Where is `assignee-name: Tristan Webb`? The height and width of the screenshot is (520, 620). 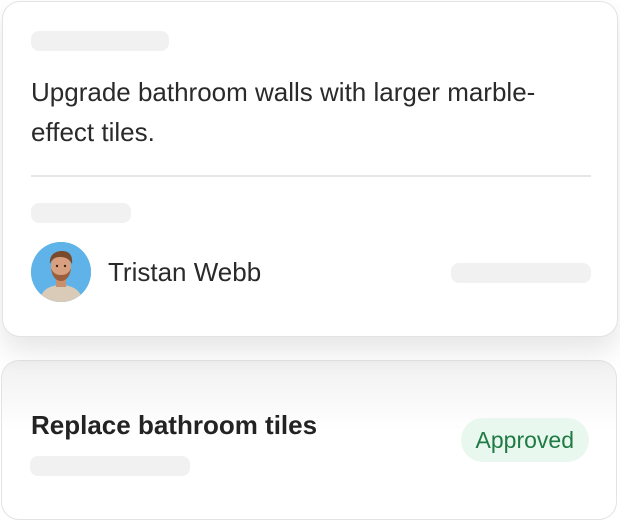 assignee-name: Tristan Webb is located at coordinates (185, 272).